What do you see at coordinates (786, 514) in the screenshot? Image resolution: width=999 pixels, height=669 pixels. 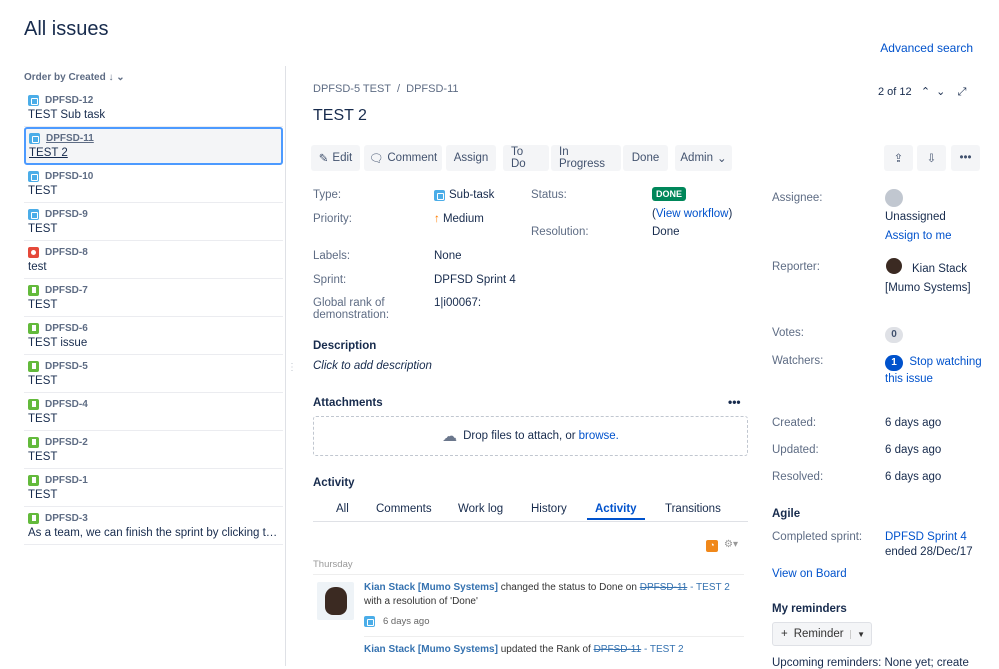 I see `agile-heading: Agile` at bounding box center [786, 514].